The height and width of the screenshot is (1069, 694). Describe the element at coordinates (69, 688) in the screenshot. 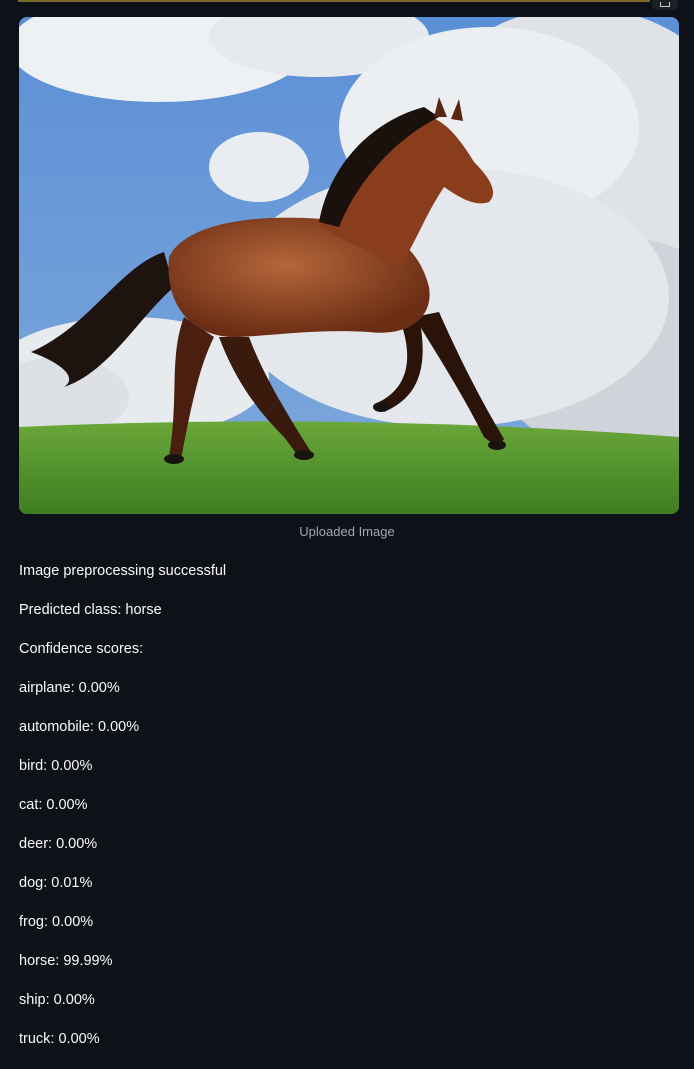

I see `score-airplane: airplane: 0.00%` at that location.